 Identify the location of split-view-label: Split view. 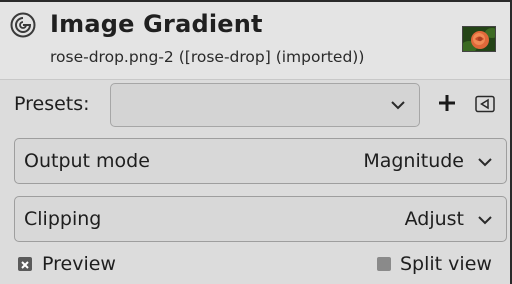
(446, 264).